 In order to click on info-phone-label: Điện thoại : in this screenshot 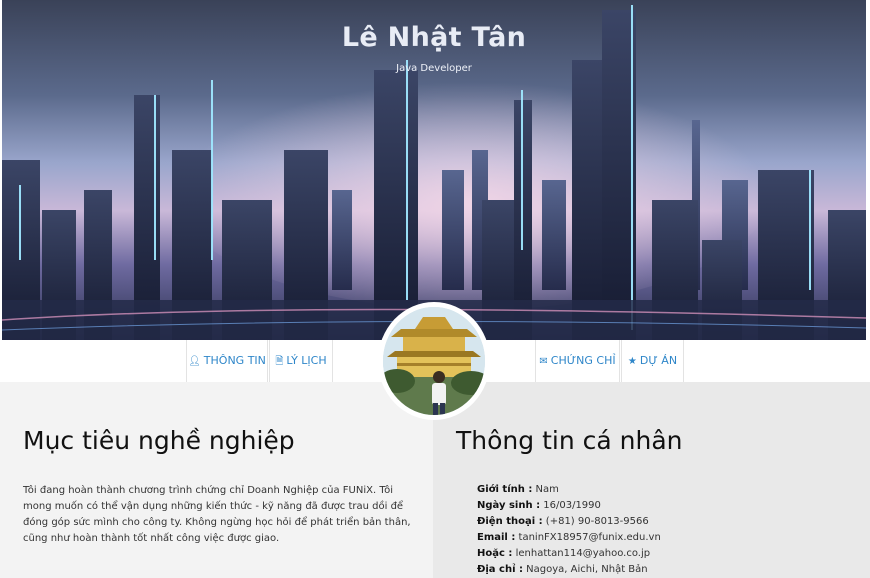, I will do `click(510, 521)`.